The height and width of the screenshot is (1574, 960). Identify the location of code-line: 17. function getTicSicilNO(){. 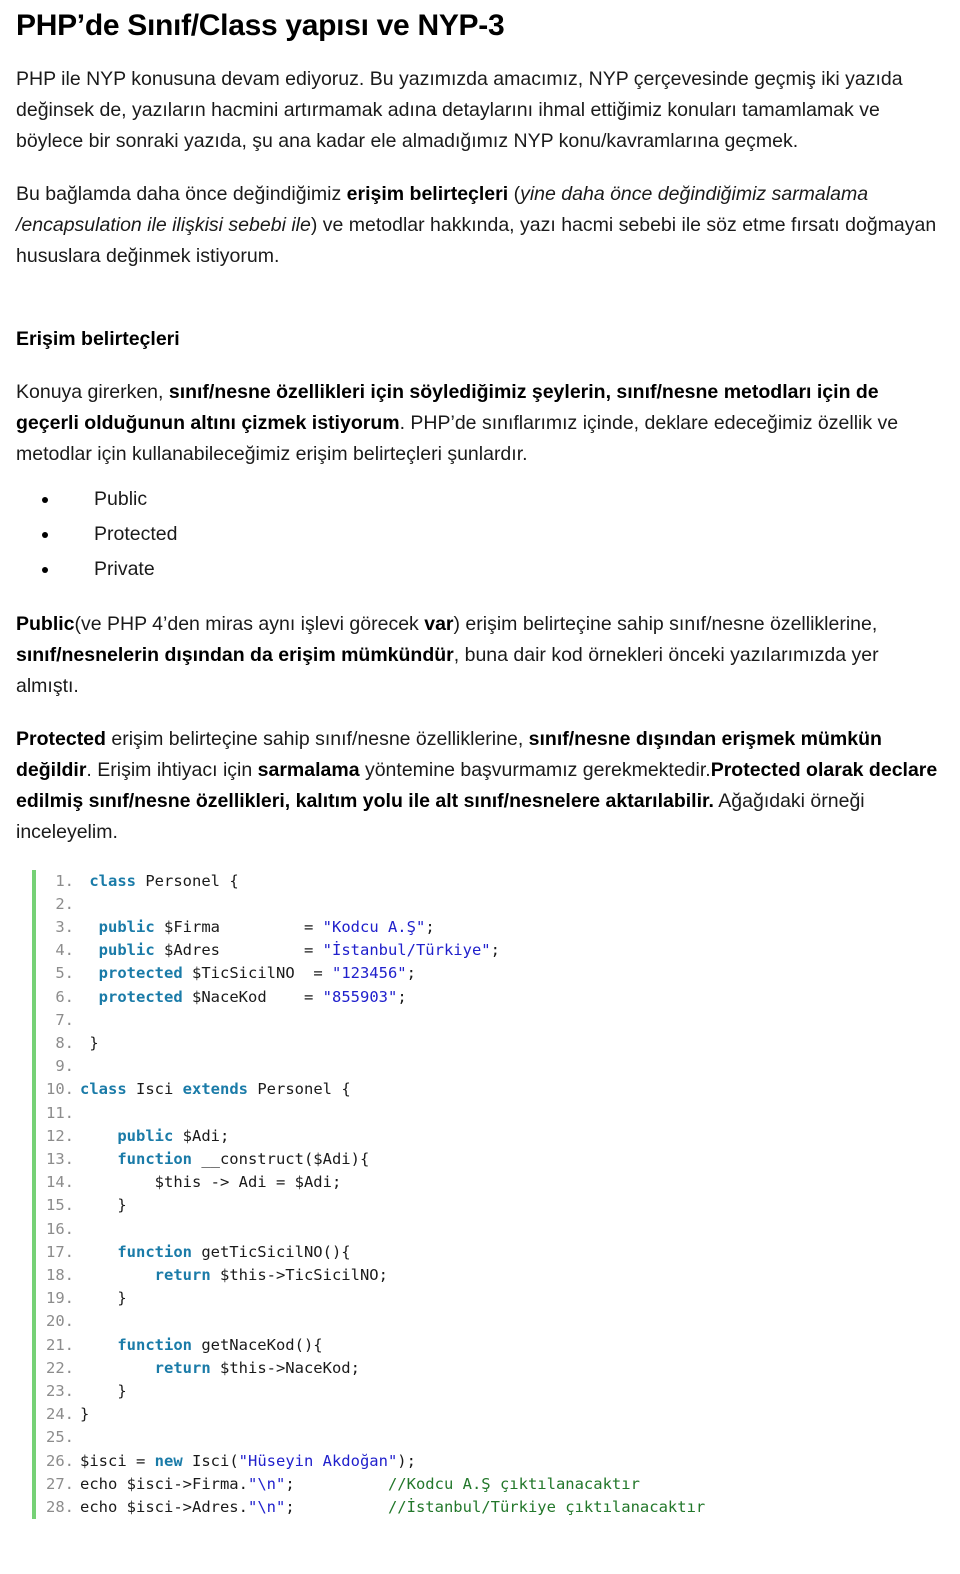
(489, 1252).